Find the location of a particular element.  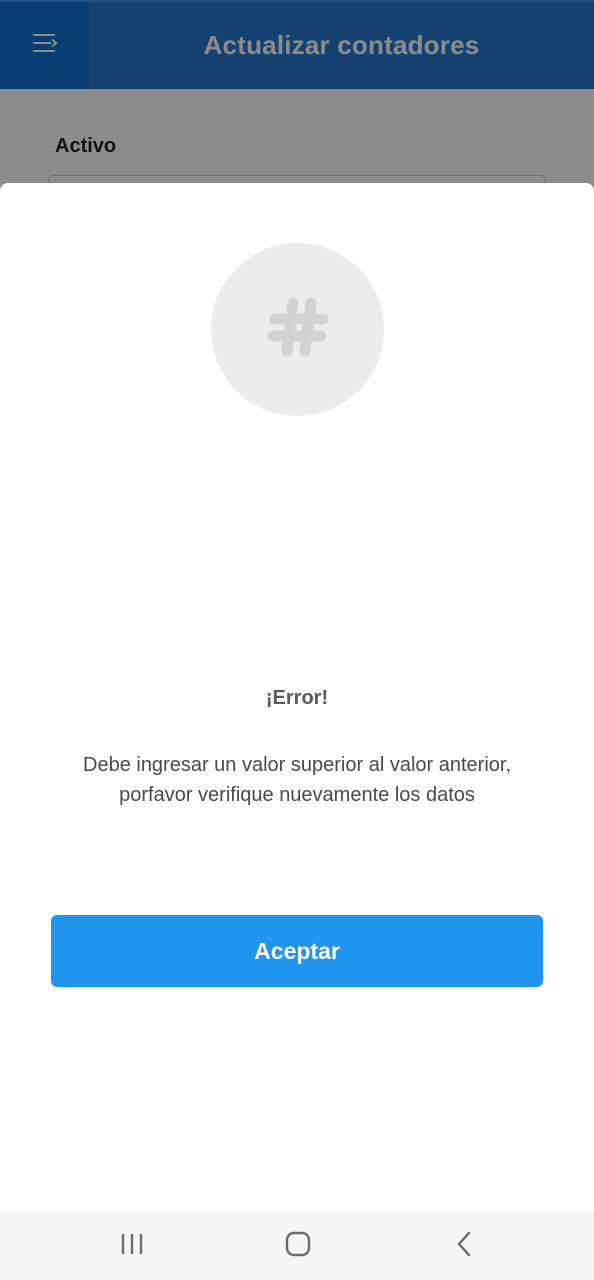

home-icon is located at coordinates (298, 1246).